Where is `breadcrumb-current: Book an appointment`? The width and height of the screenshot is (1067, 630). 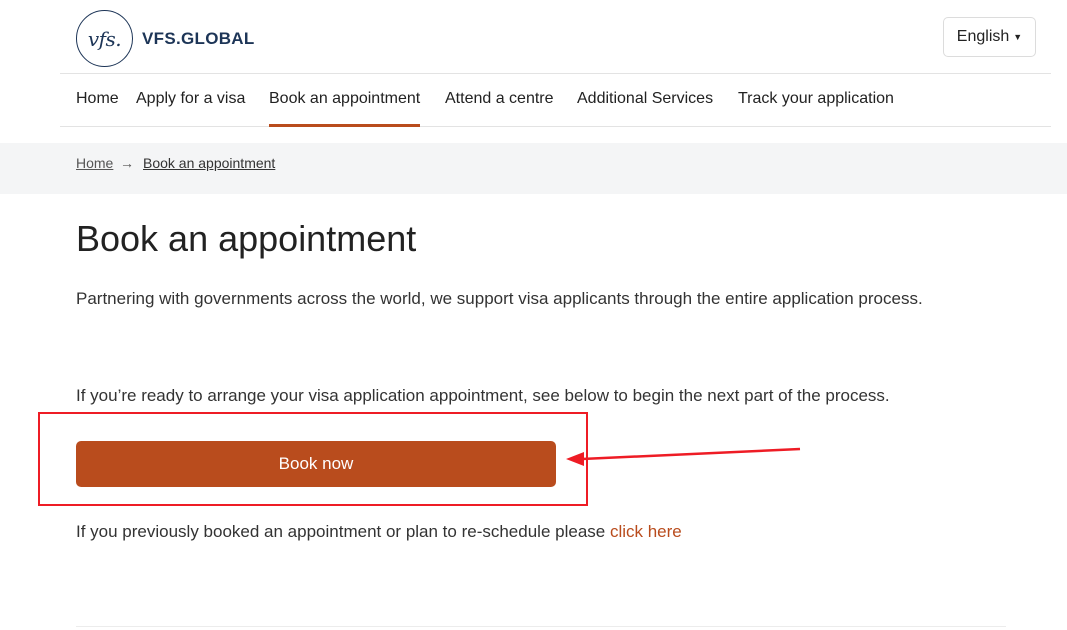
breadcrumb-current: Book an appointment is located at coordinates (209, 163).